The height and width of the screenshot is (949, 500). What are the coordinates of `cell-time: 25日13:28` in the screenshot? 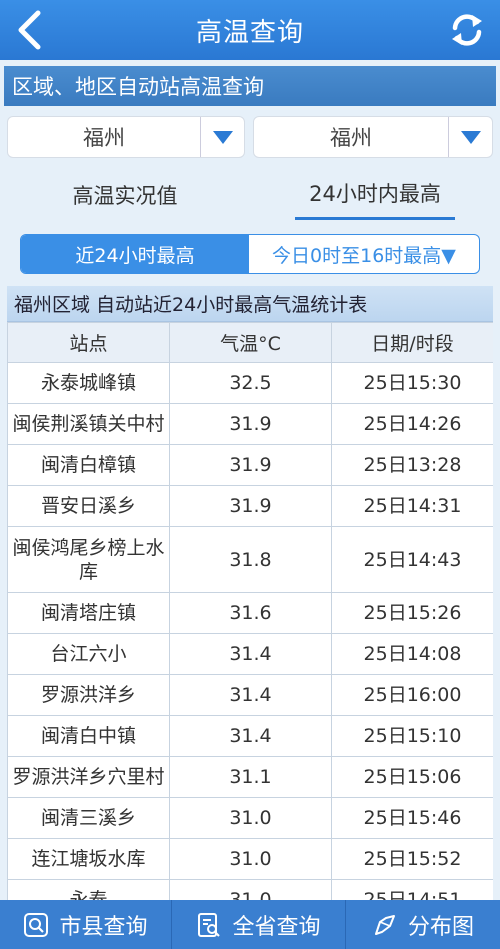 It's located at (412, 465).